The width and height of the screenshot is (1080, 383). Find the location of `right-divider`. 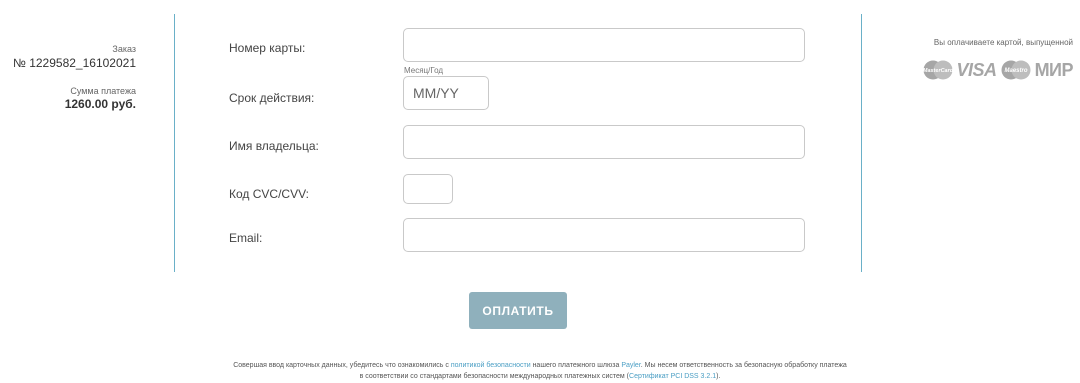

right-divider is located at coordinates (861, 143).